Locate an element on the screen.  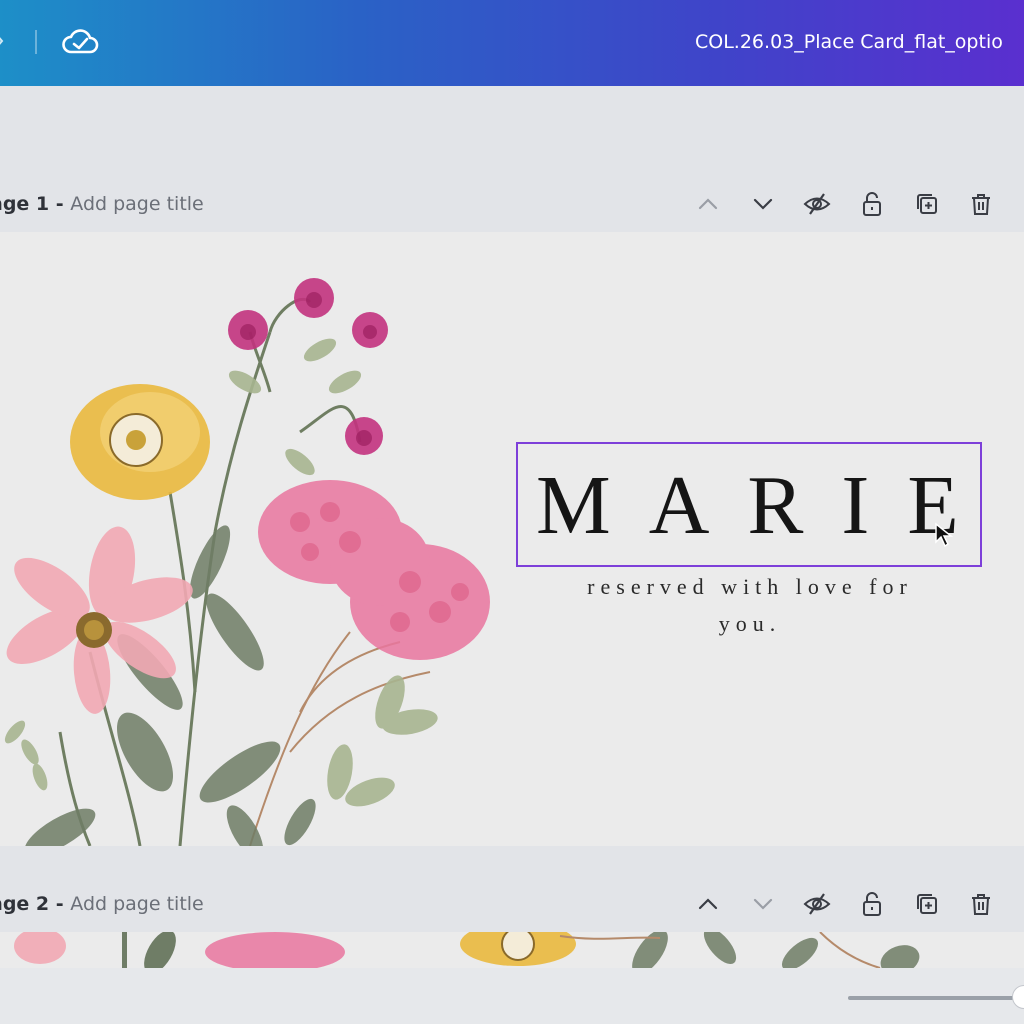
subtitle-line-2: you. is located at coordinates (750, 623).